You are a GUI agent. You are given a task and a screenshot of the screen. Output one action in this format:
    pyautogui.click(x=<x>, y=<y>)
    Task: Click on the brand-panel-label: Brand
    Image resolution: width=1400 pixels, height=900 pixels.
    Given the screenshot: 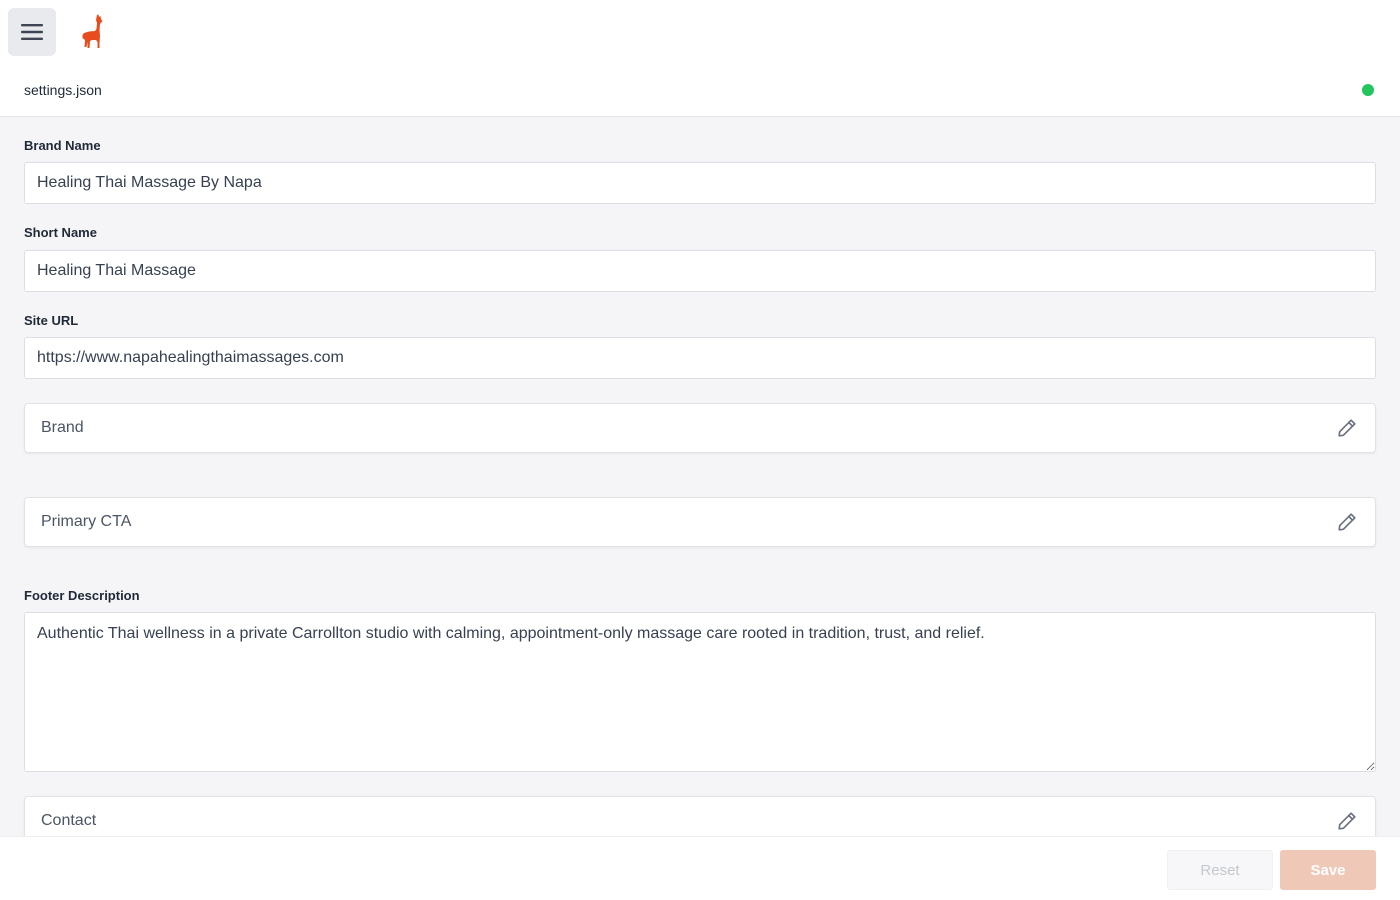 What is the action you would take?
    pyautogui.click(x=62, y=427)
    